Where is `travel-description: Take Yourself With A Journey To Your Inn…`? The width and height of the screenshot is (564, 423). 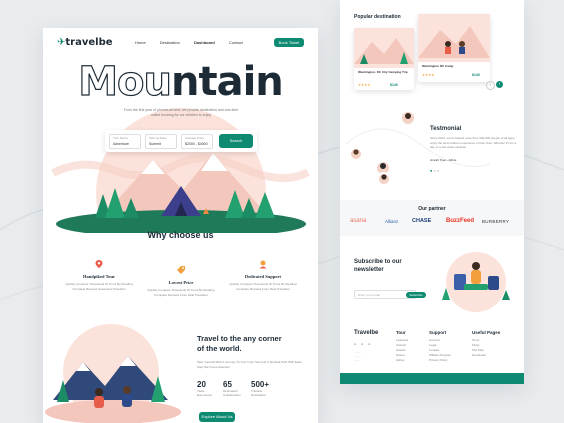
travel-description: Take Yourself With A Journey To Your Inn… is located at coordinates (249, 364).